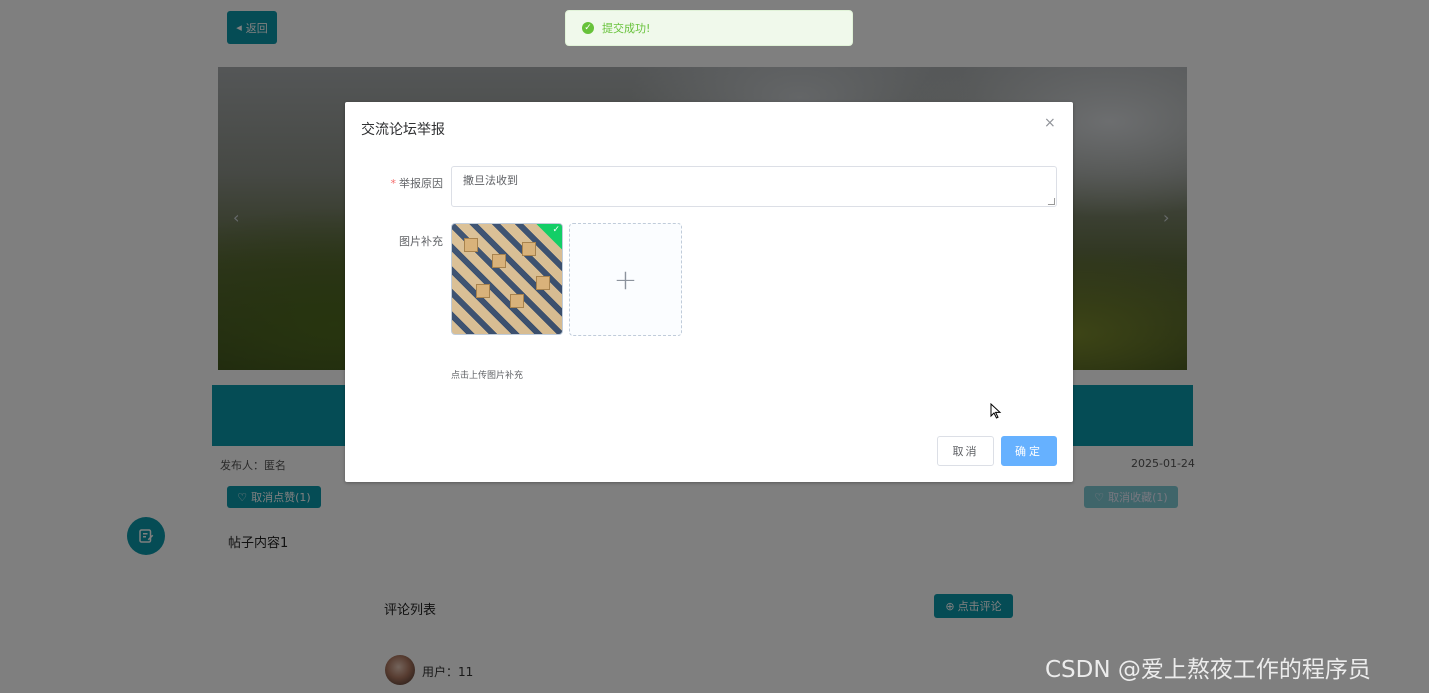  I want to click on upload-image-button: +, so click(625, 279).